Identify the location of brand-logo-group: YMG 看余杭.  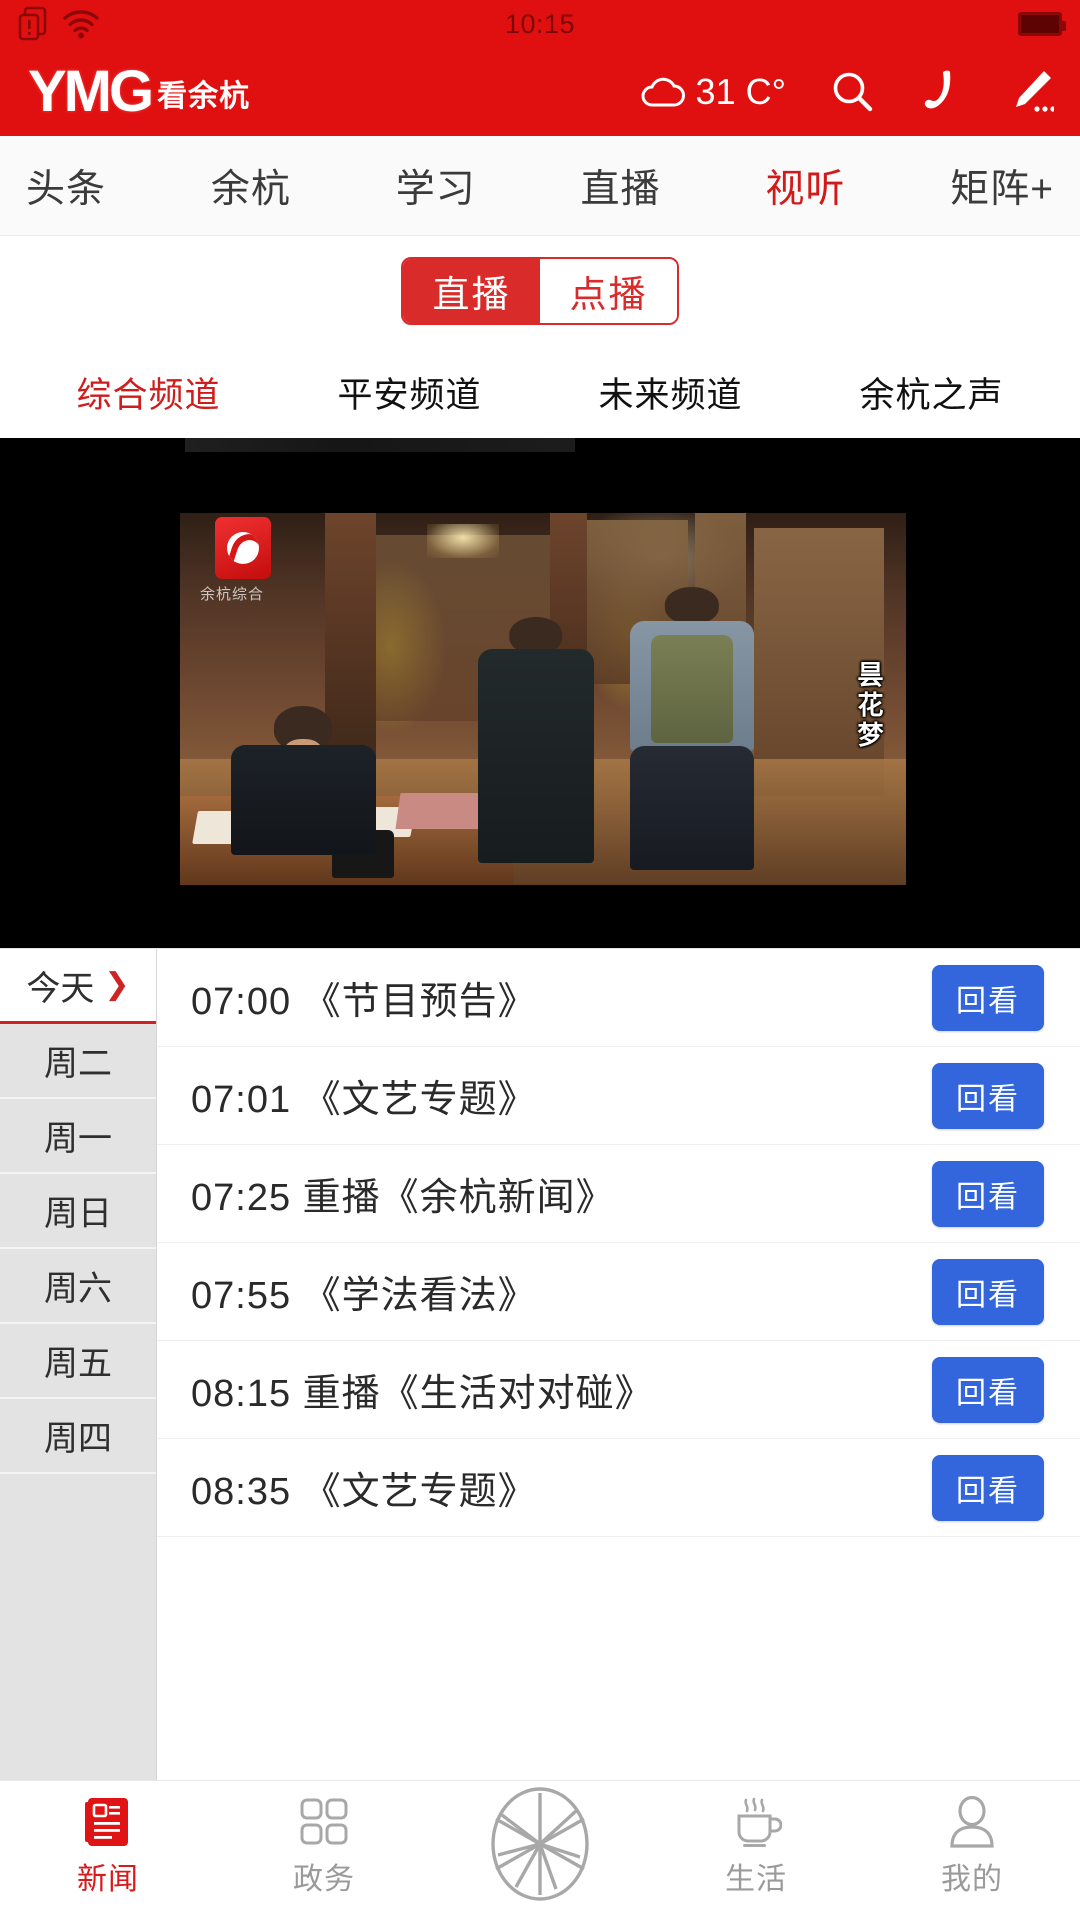
(139, 92).